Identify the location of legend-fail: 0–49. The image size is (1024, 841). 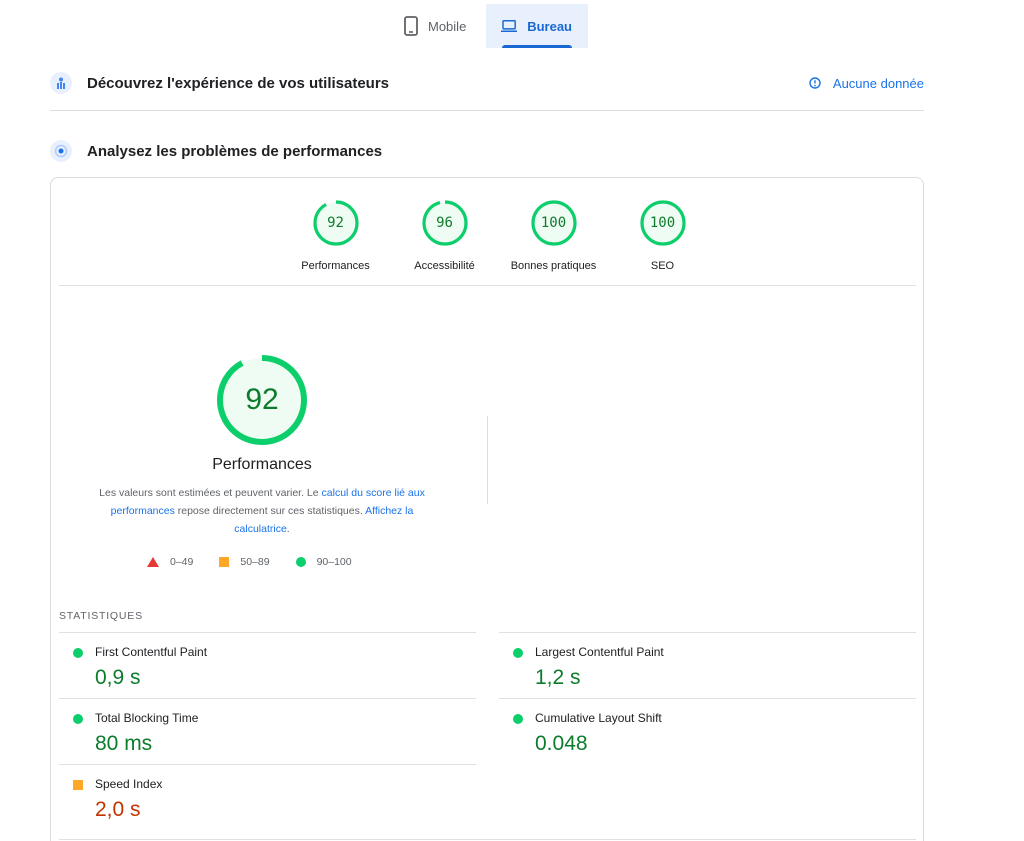
(170, 562).